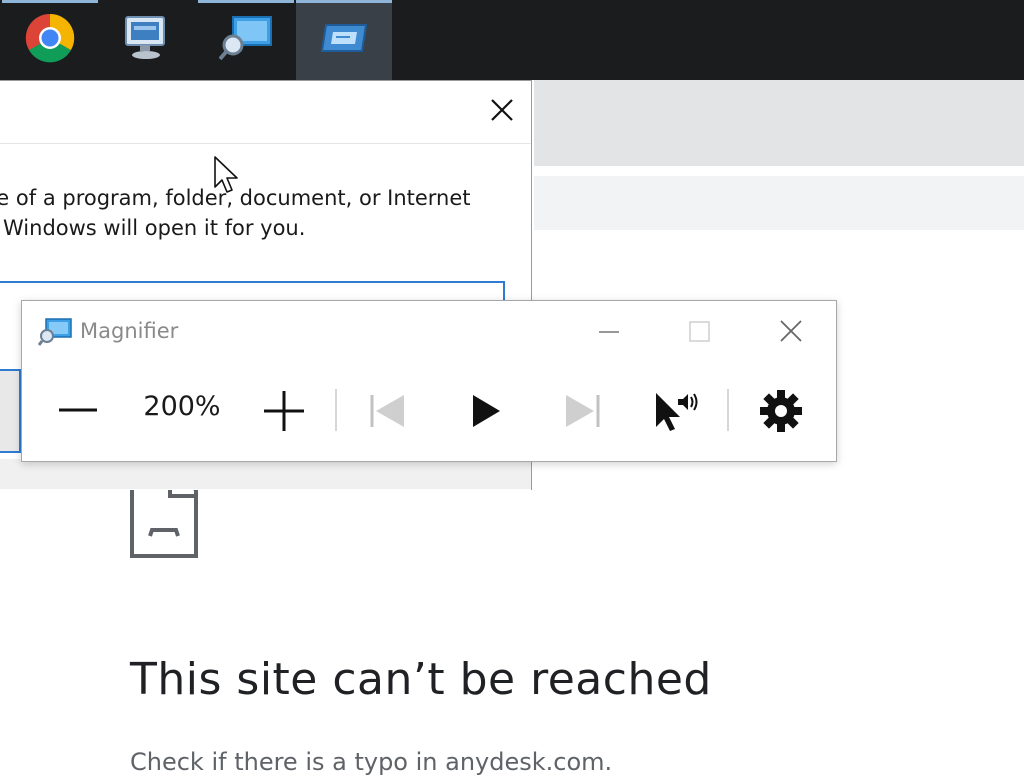 The image size is (1024, 776). What do you see at coordinates (512, 40) in the screenshot?
I see `taskbar` at bounding box center [512, 40].